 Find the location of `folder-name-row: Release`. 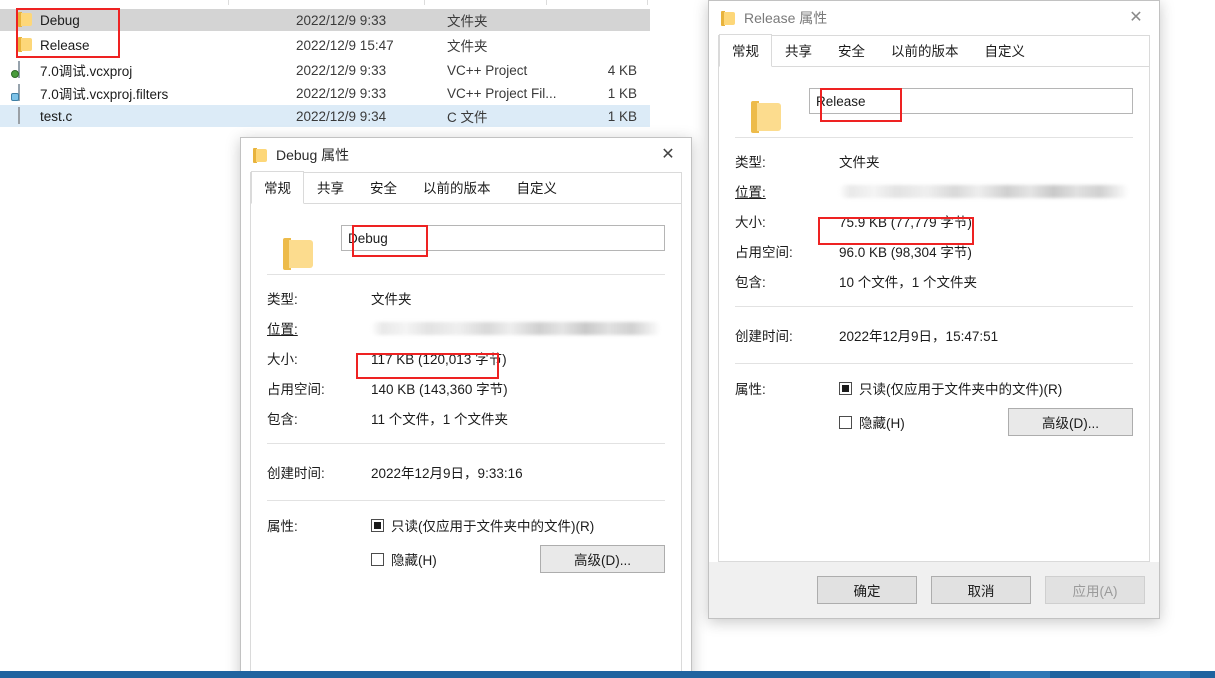

folder-name-row: Release is located at coordinates (934, 100).